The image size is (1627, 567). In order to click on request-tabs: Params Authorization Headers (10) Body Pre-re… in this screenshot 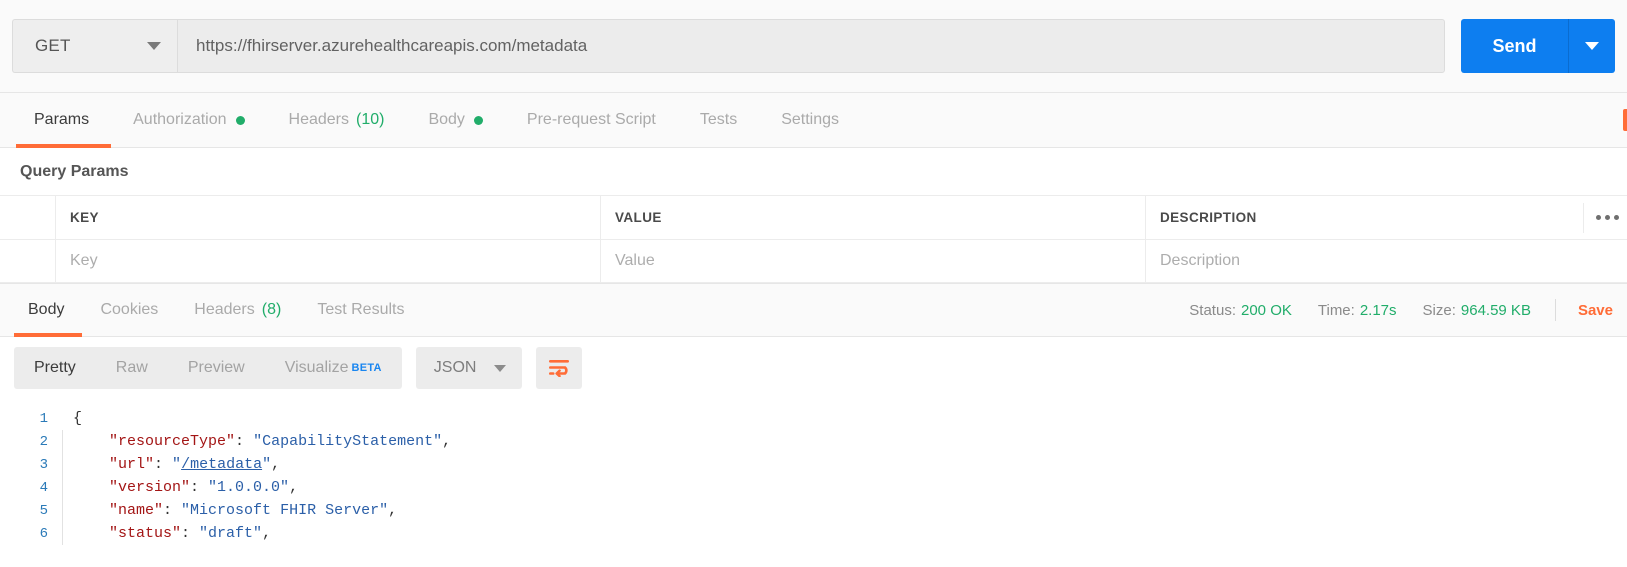, I will do `click(813, 120)`.